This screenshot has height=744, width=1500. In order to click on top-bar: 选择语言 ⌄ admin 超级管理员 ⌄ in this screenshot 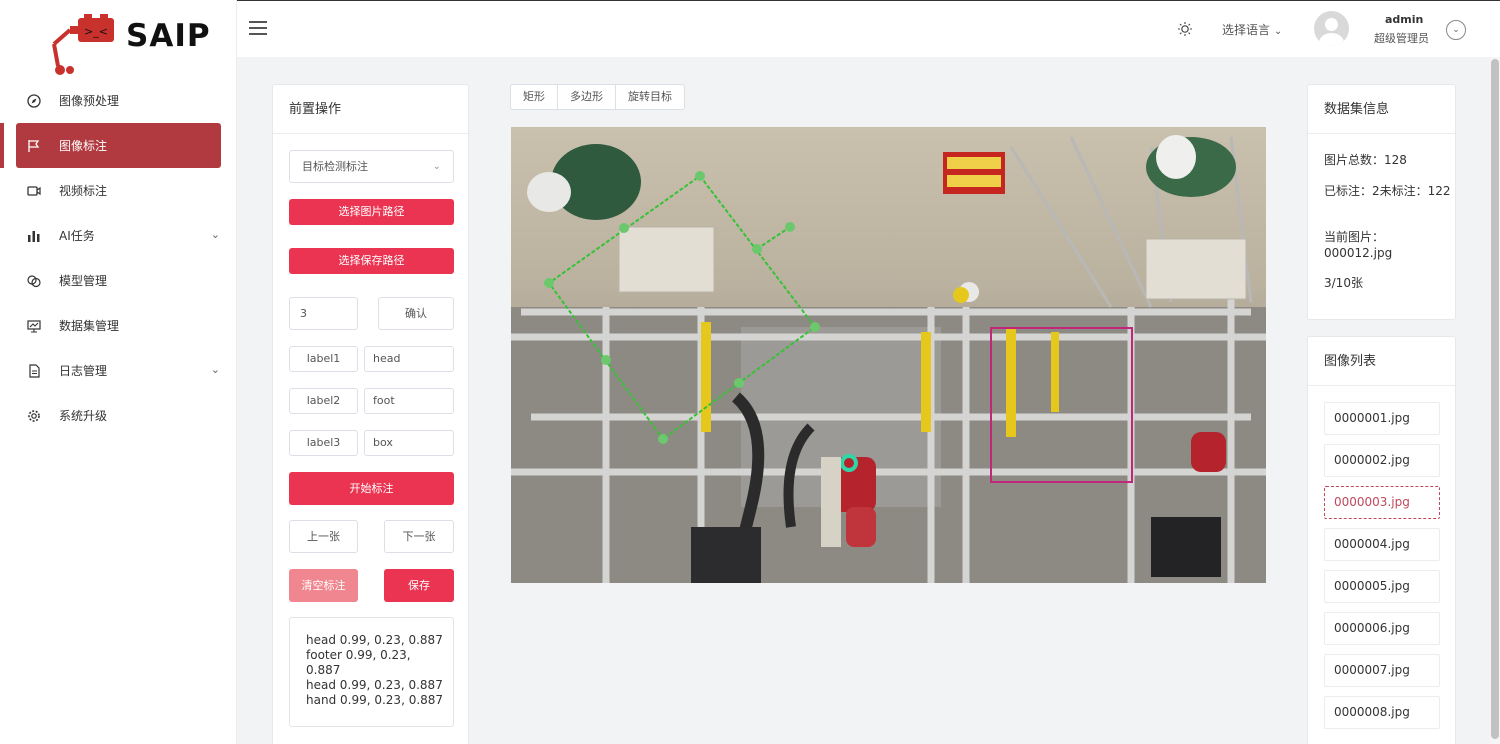, I will do `click(868, 28)`.